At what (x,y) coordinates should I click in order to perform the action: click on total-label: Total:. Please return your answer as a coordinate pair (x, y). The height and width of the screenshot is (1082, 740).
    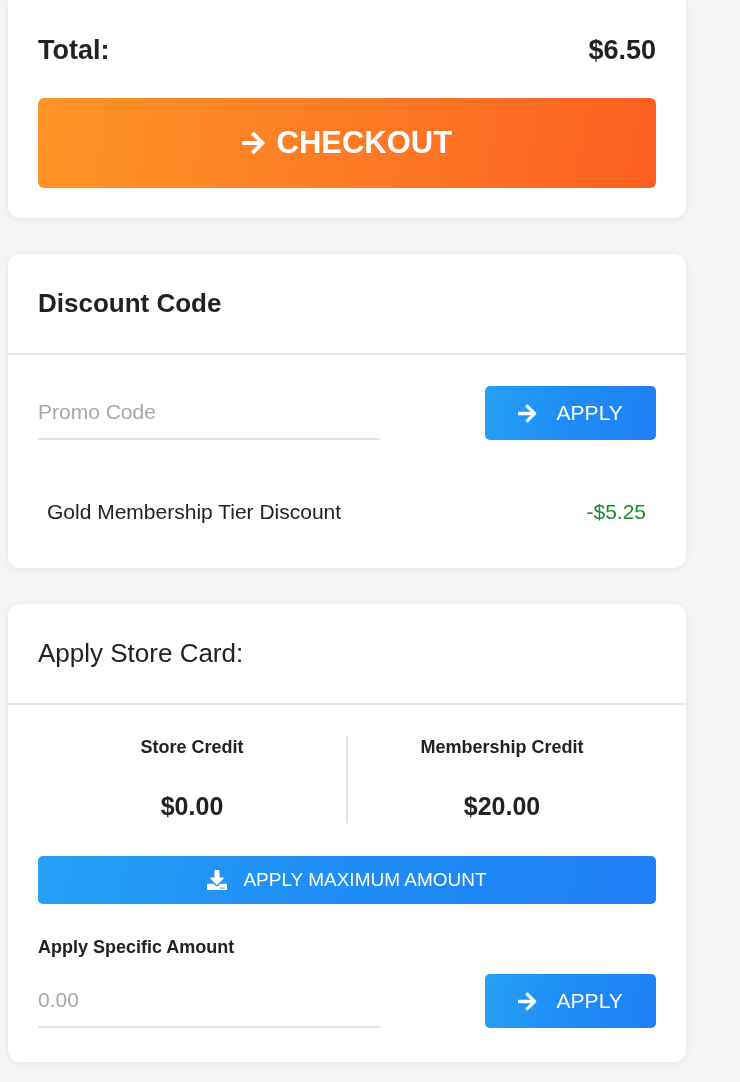
    Looking at the image, I should click on (74, 50).